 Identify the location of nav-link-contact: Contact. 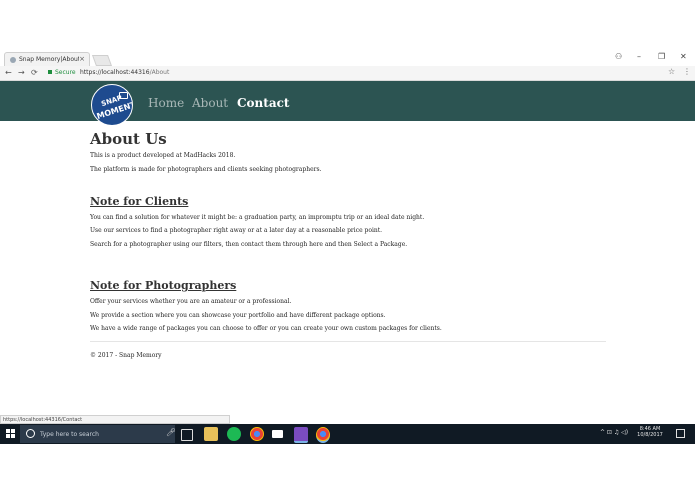
(263, 103).